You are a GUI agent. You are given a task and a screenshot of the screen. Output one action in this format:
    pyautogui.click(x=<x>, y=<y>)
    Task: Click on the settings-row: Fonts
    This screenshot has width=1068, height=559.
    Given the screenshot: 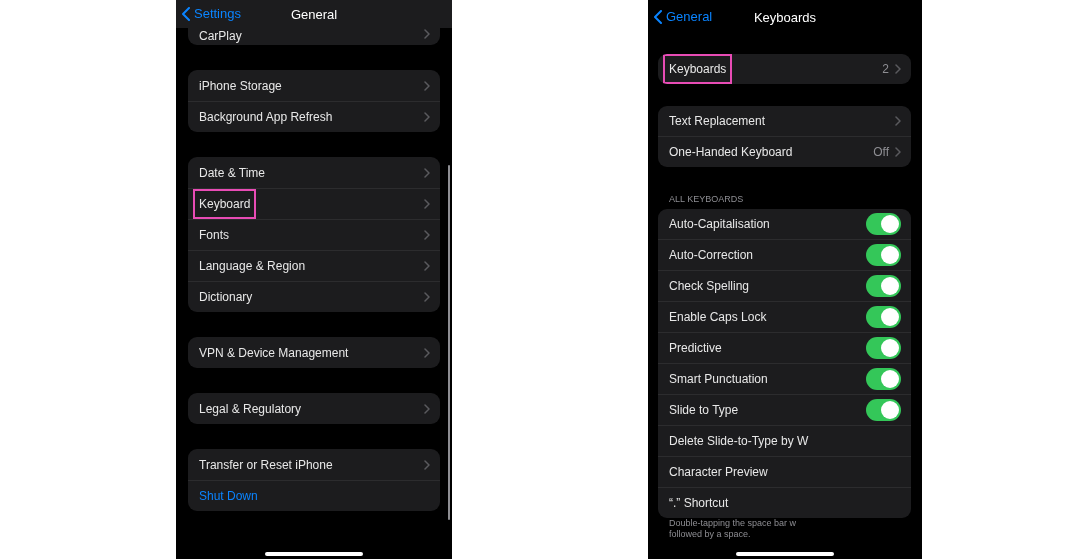 What is the action you would take?
    pyautogui.click(x=314, y=234)
    